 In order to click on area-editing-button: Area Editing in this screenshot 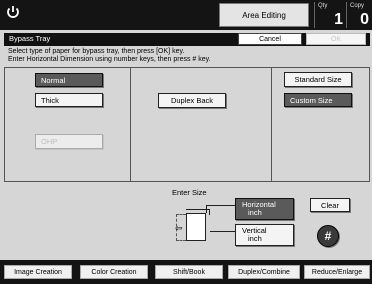, I will do `click(264, 15)`.